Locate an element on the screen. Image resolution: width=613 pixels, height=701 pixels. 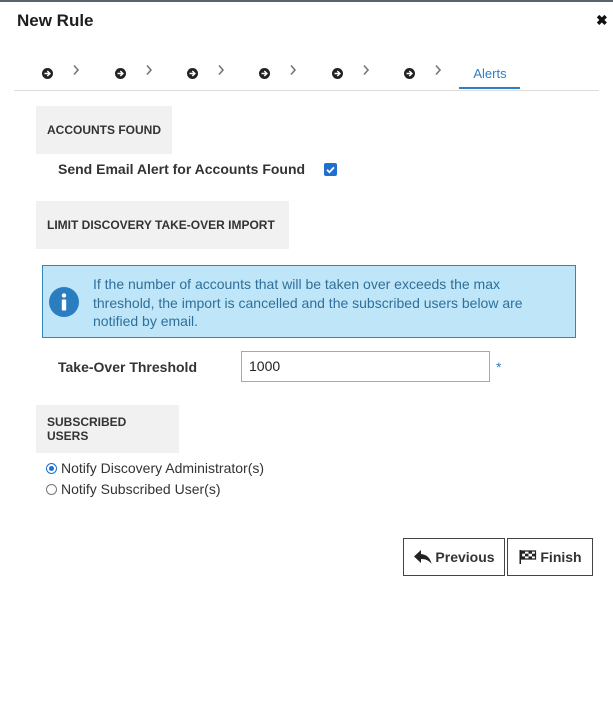
send-email-label: Send Email Alert for Accounts Found is located at coordinates (182, 169).